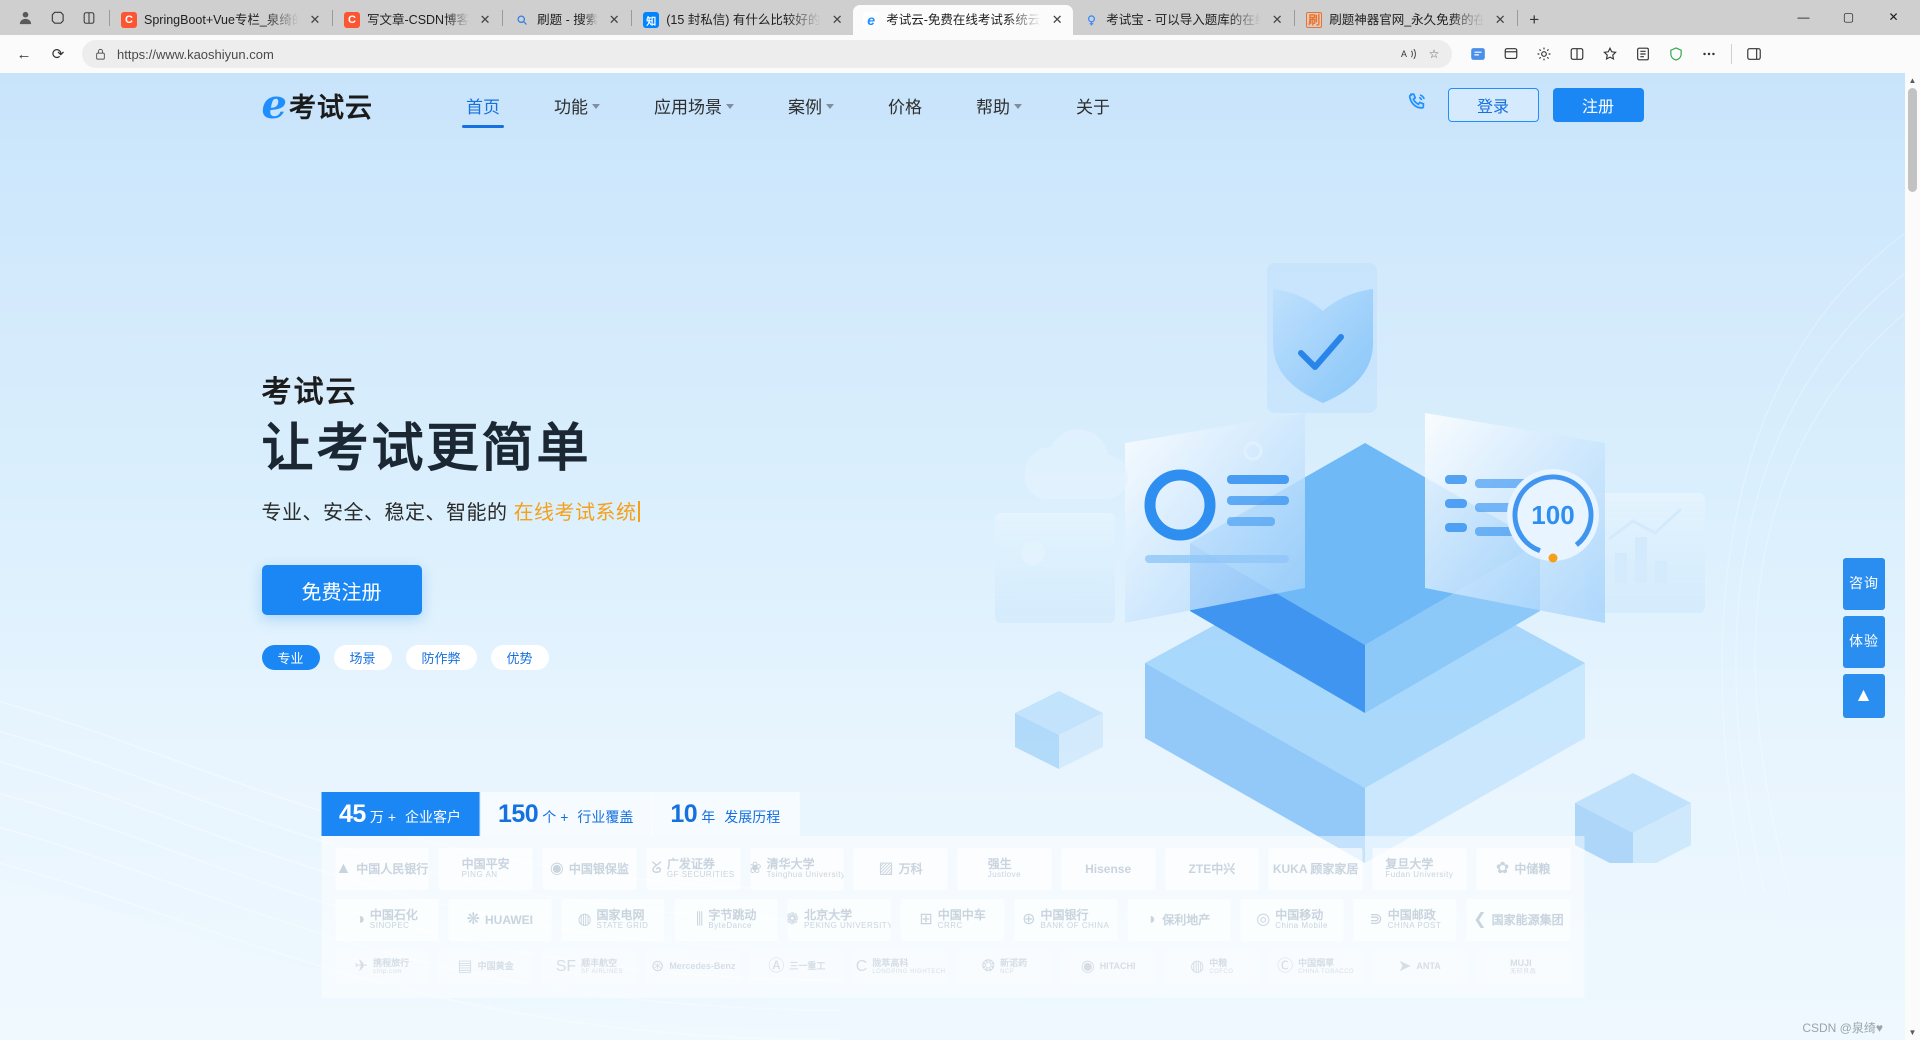 Image resolution: width=1920 pixels, height=1040 pixels. Describe the element at coordinates (1864, 584) in the screenshot. I see `consult-button: 咨询` at that location.